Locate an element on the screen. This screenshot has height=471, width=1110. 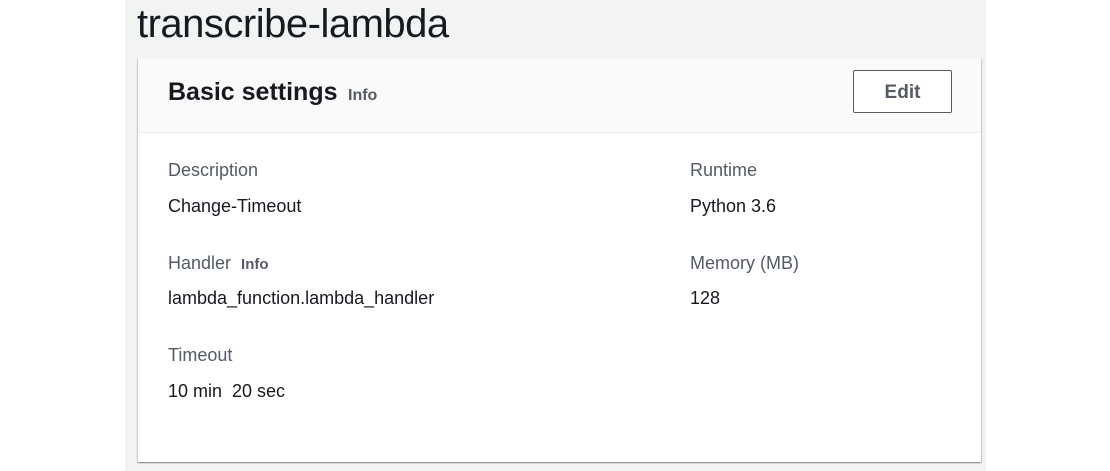
memory-value: 128 is located at coordinates (705, 298).